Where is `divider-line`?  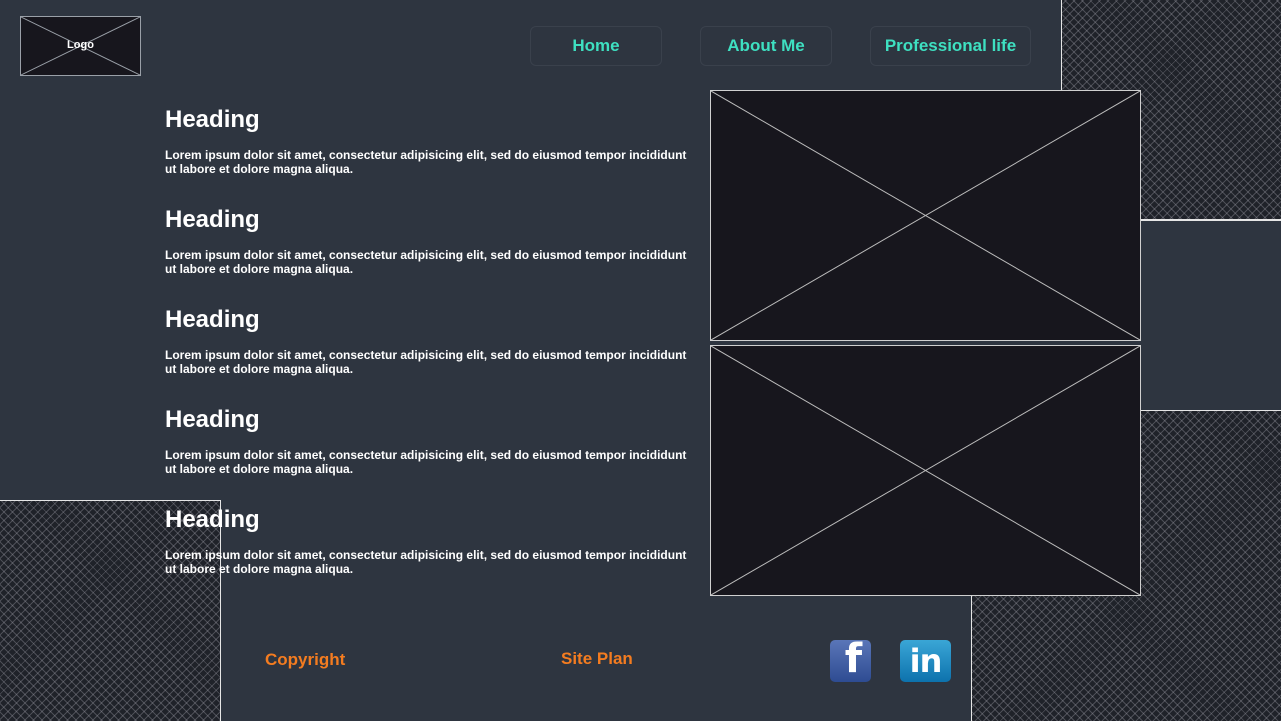 divider-line is located at coordinates (1211, 220).